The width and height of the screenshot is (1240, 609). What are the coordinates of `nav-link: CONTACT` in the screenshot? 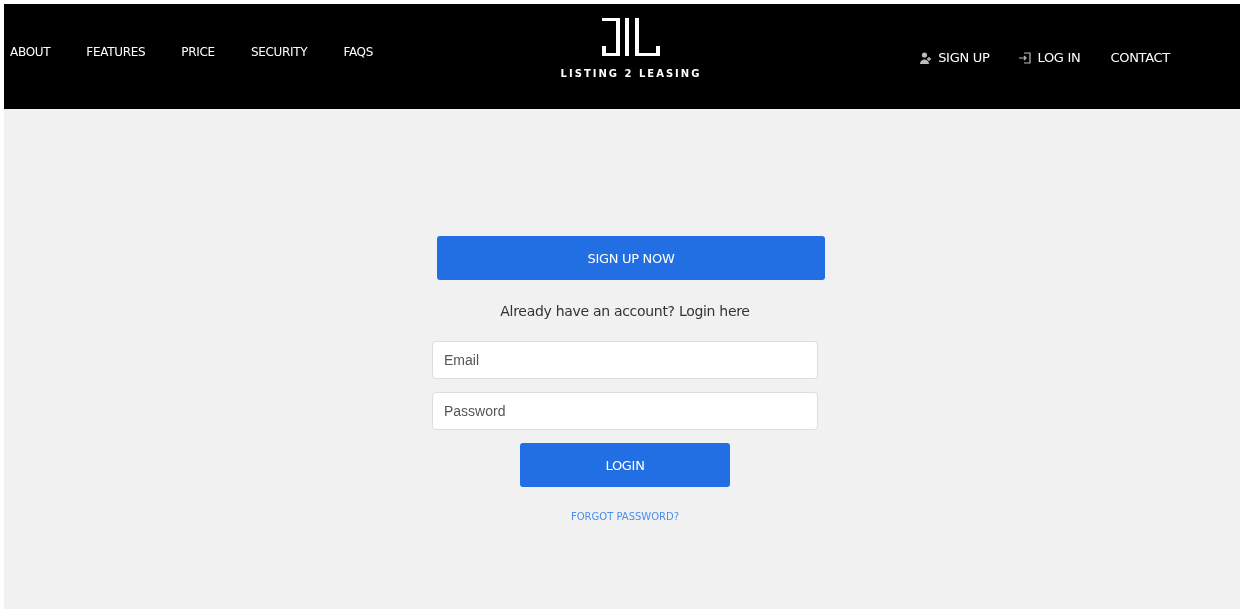 It's located at (1140, 57).